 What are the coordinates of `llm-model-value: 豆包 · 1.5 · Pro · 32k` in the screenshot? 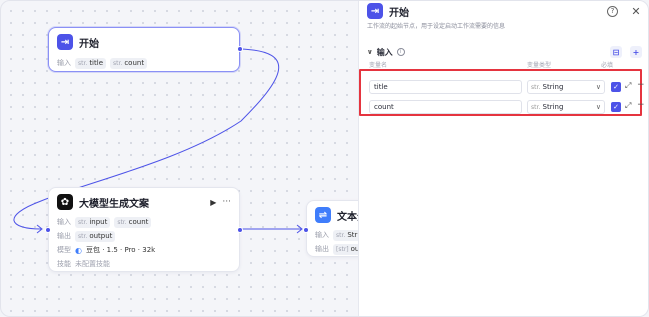 It's located at (120, 250).